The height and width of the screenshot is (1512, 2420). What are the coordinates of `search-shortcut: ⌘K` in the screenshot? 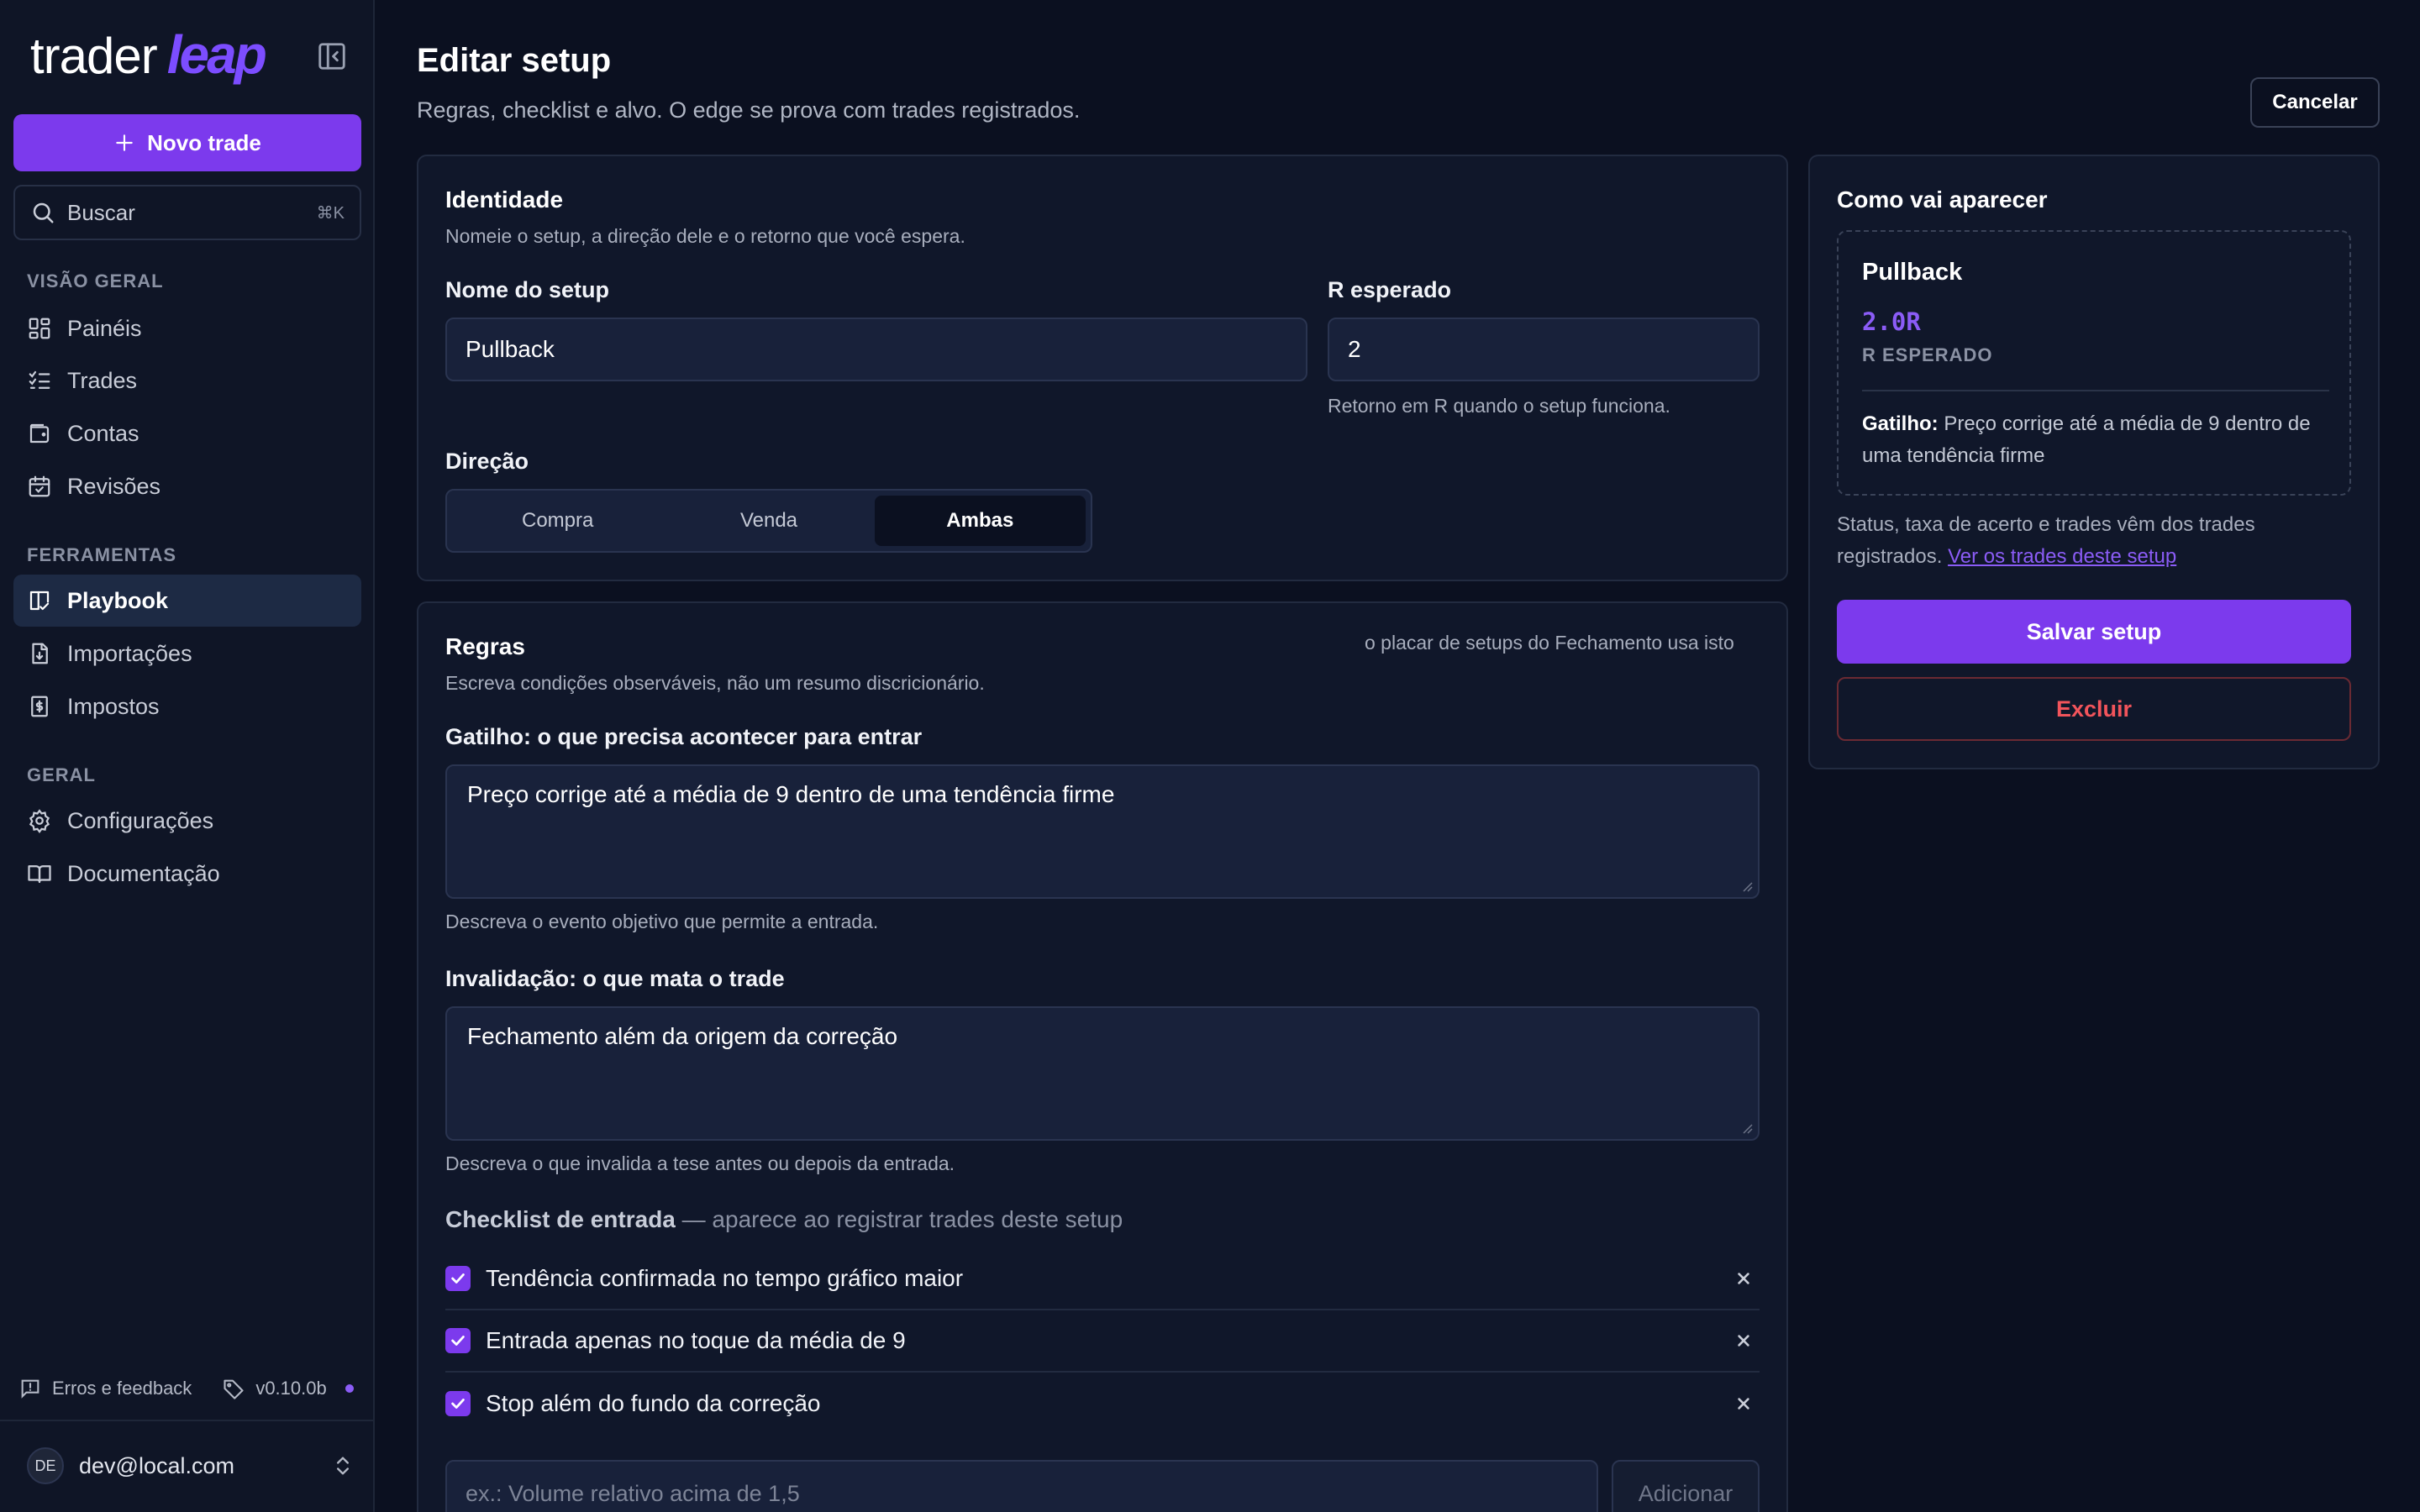 It's located at (330, 213).